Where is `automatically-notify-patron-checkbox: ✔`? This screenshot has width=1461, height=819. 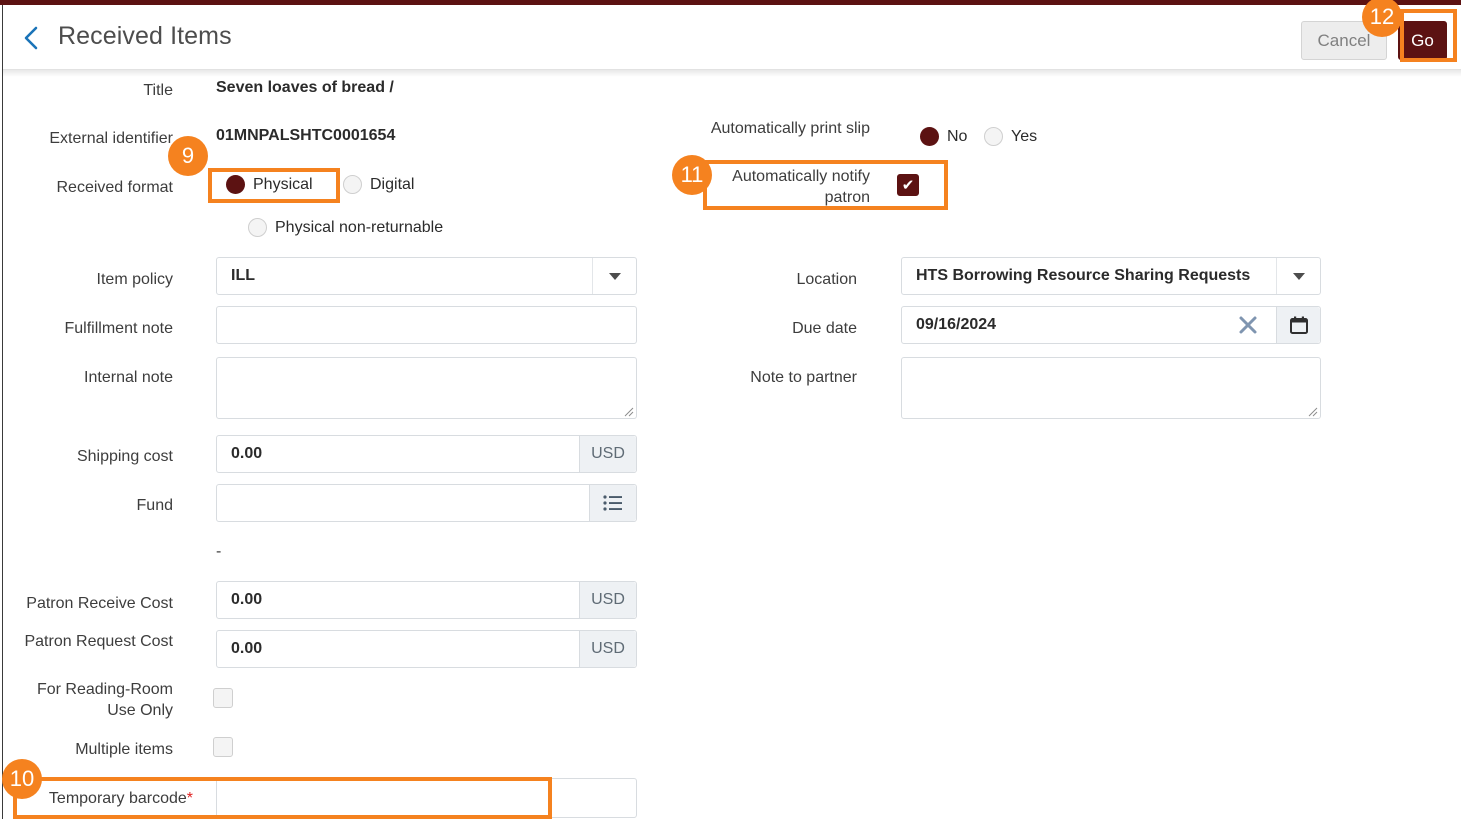 automatically-notify-patron-checkbox: ✔ is located at coordinates (908, 185).